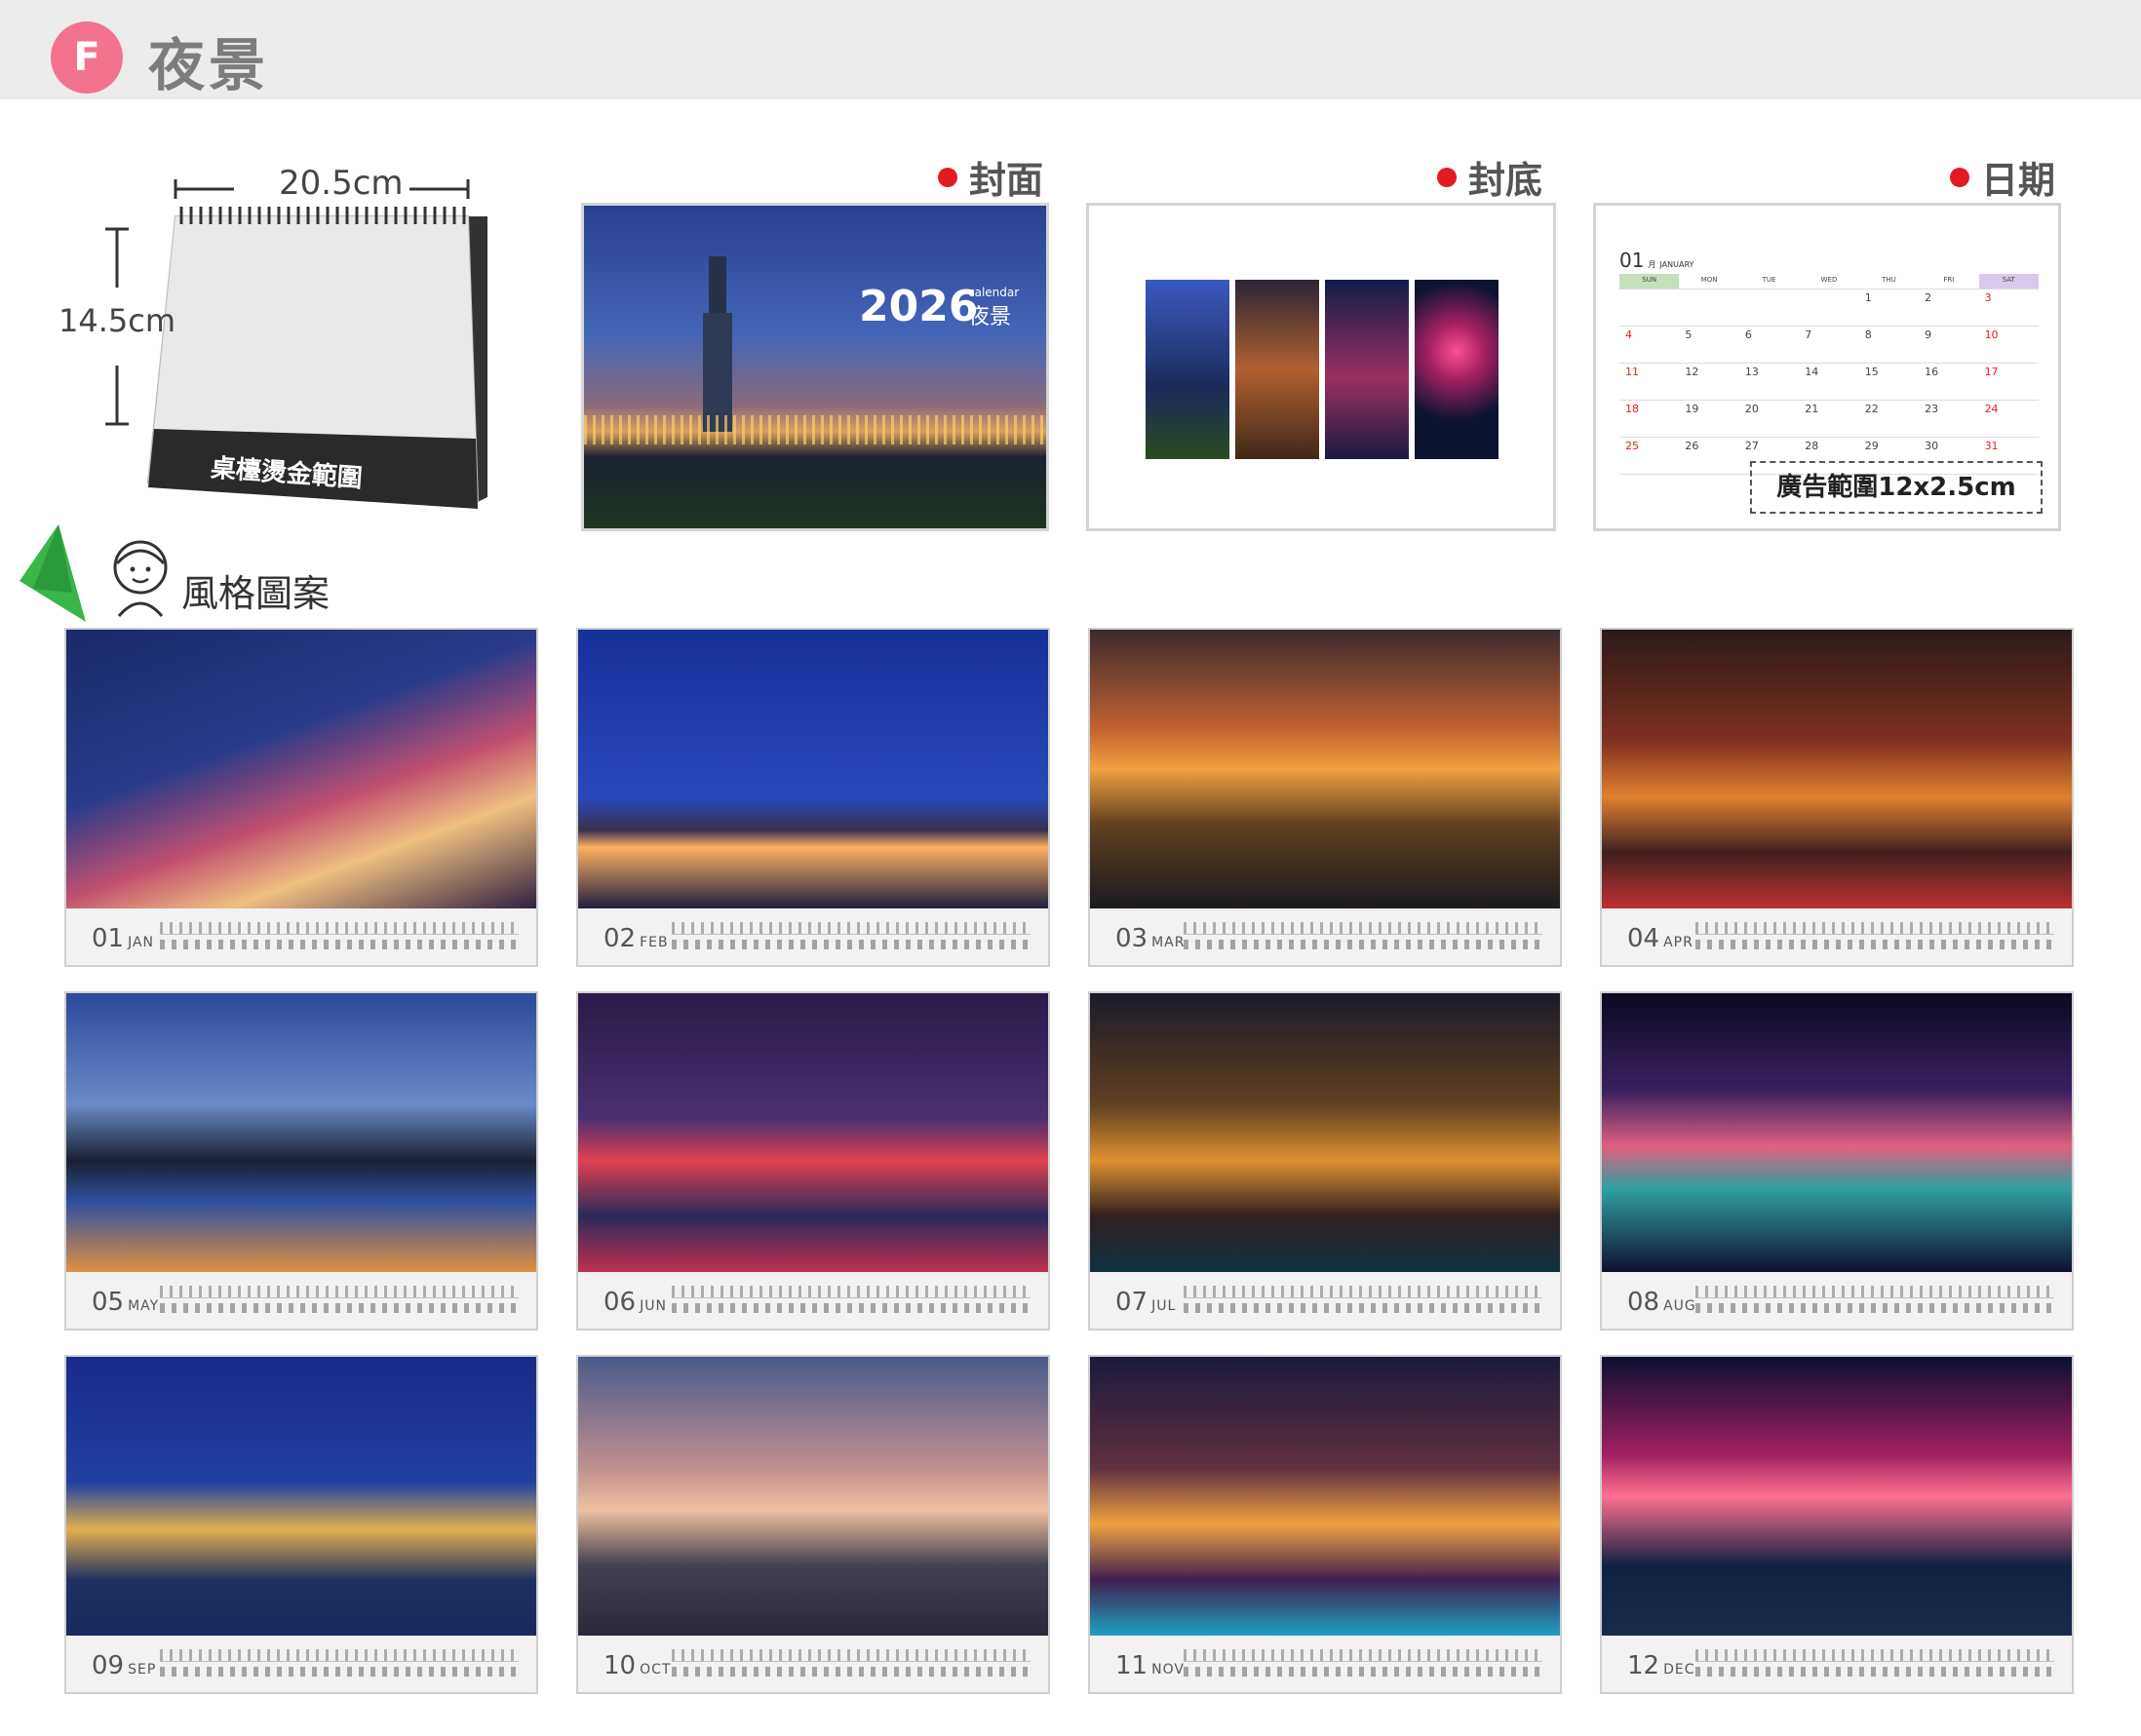  What do you see at coordinates (620, 938) in the screenshot?
I see `month-number: 02` at bounding box center [620, 938].